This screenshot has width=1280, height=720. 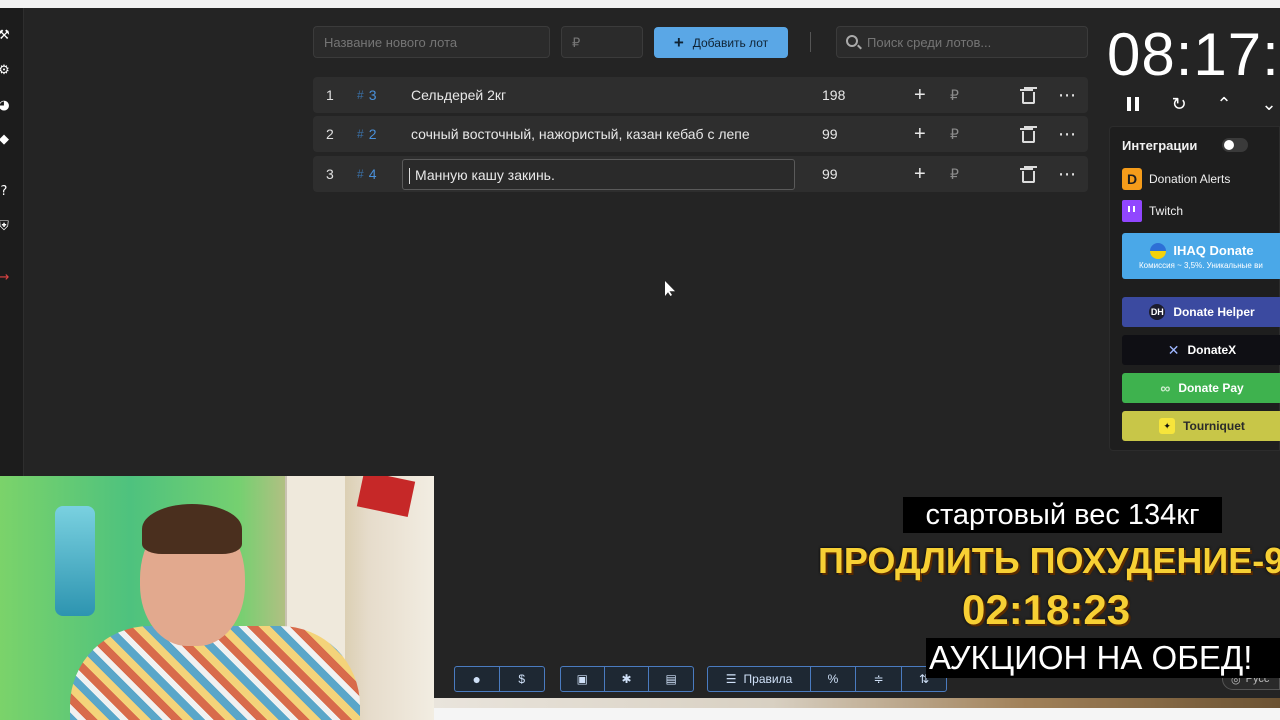 I want to click on shield-icon: ⛨, so click(x=5, y=226).